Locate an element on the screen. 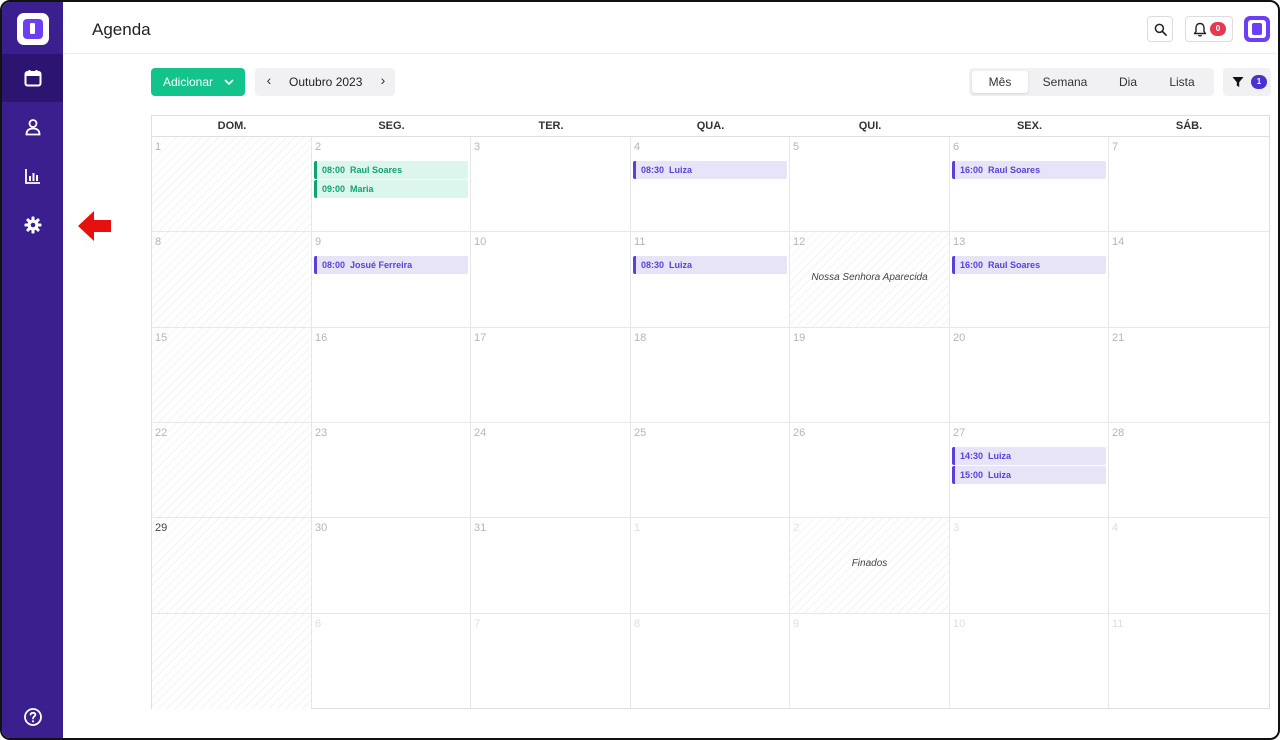 This screenshot has width=1280, height=740. add-button-label: Adicionar is located at coordinates (188, 82).